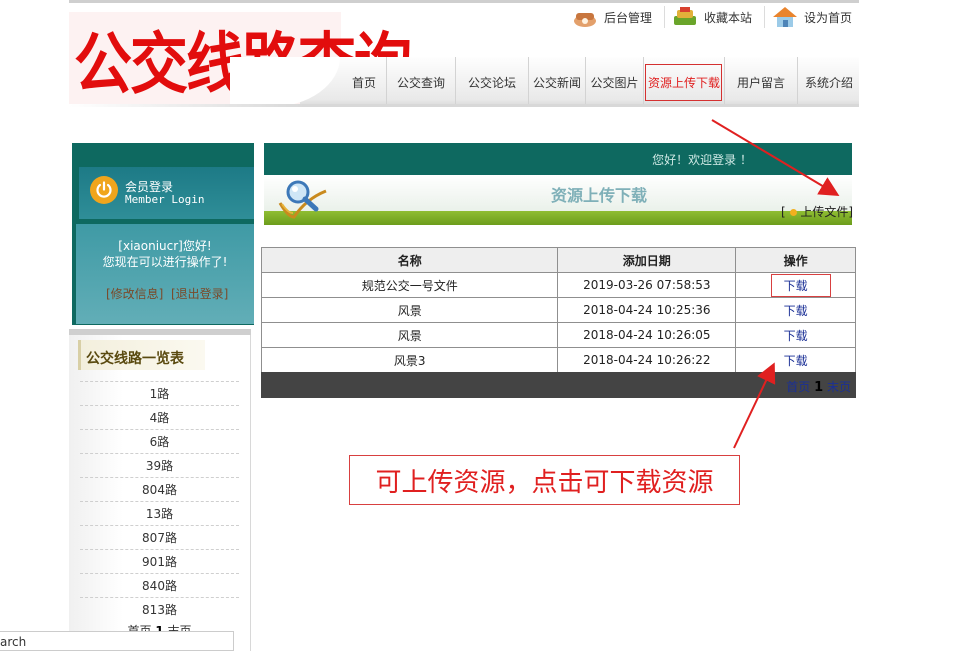 Image resolution: width=959 pixels, height=652 pixels. I want to click on upload-file-label: 上传文件, so click(824, 212).